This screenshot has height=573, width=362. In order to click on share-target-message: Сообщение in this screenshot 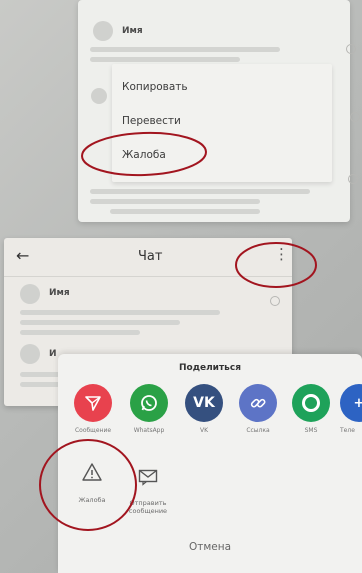, I will do `click(93, 409)`.